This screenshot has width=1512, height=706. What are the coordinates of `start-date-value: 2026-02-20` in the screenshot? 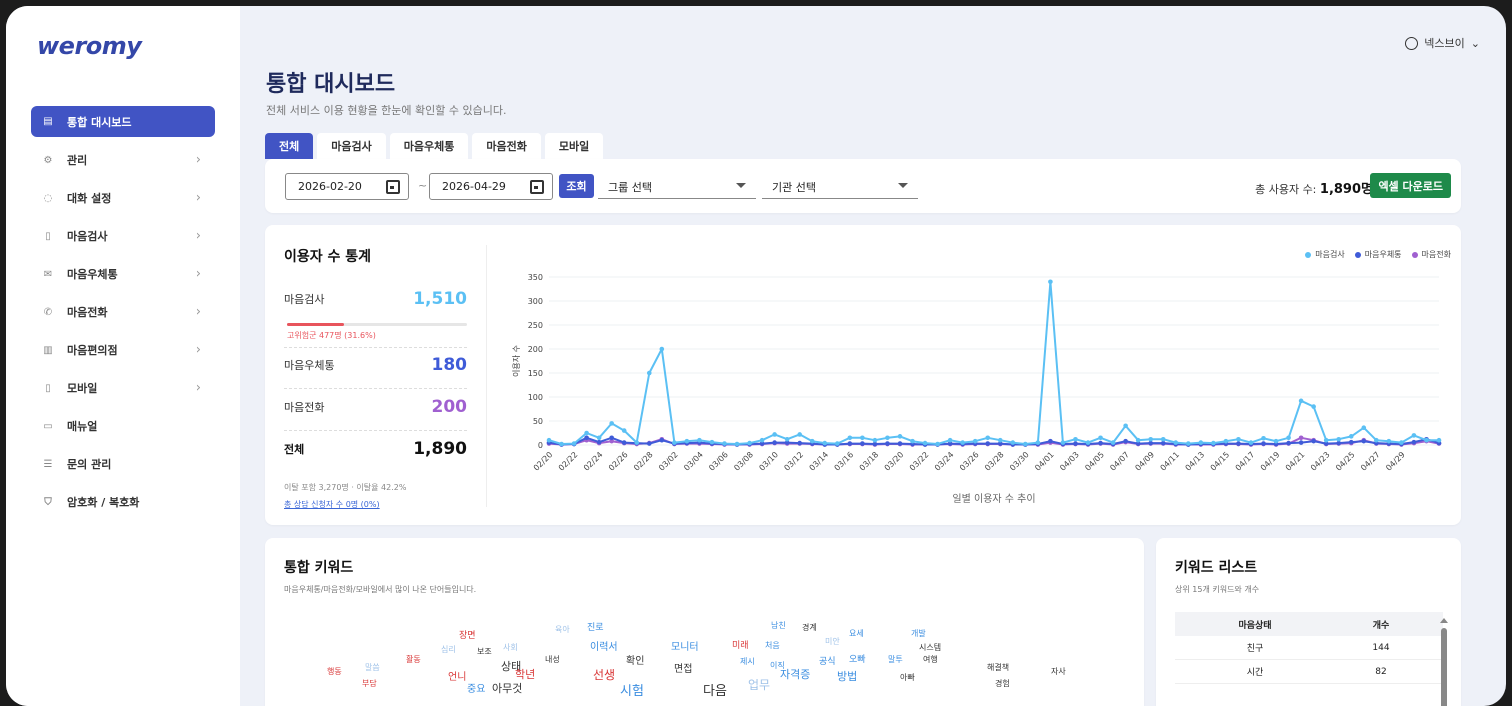 It's located at (330, 186).